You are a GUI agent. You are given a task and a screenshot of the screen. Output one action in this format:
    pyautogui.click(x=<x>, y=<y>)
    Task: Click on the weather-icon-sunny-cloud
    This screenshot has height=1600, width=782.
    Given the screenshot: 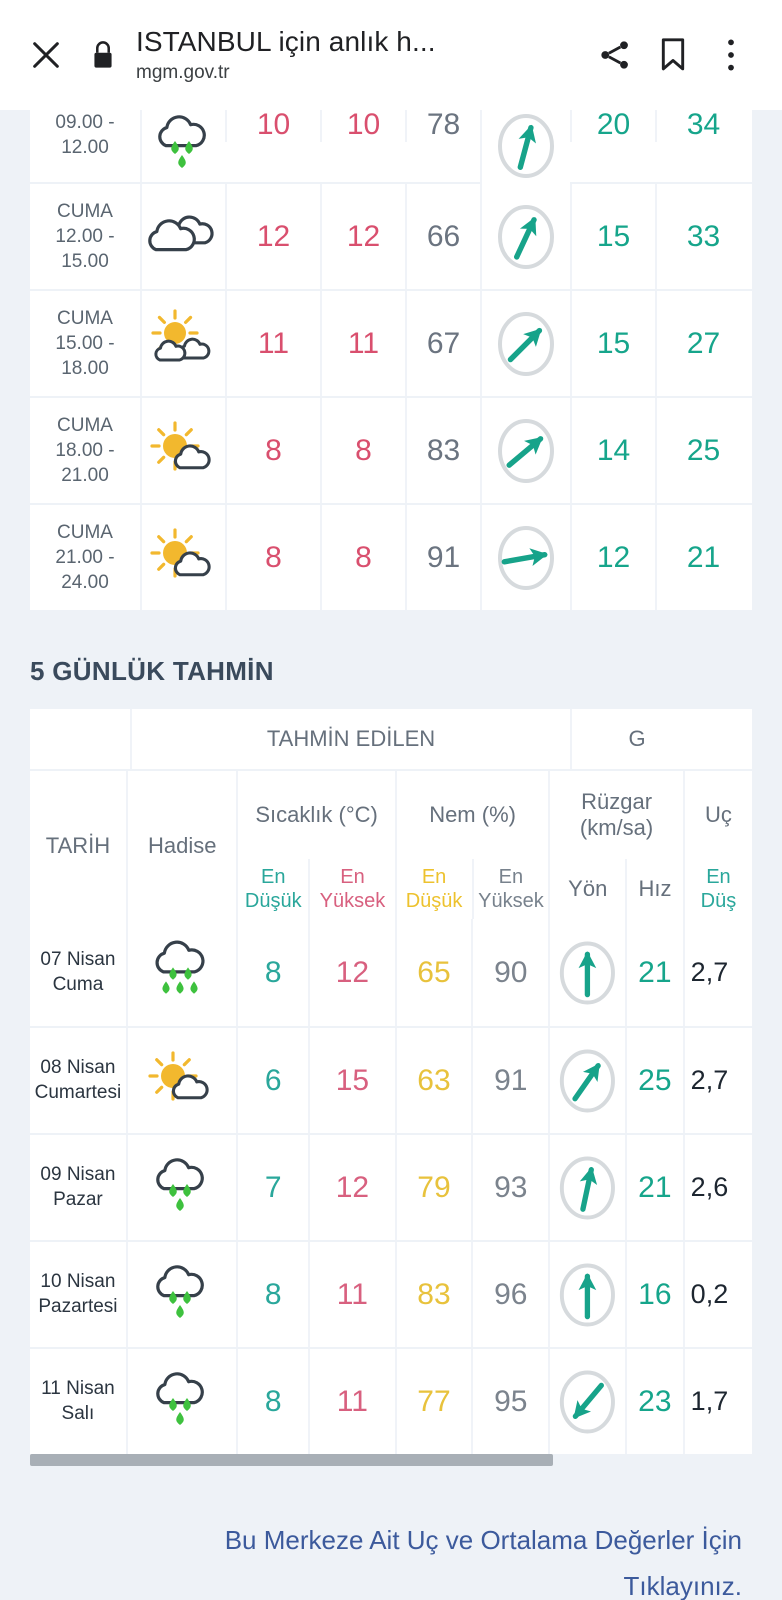 What is the action you would take?
    pyautogui.click(x=180, y=445)
    